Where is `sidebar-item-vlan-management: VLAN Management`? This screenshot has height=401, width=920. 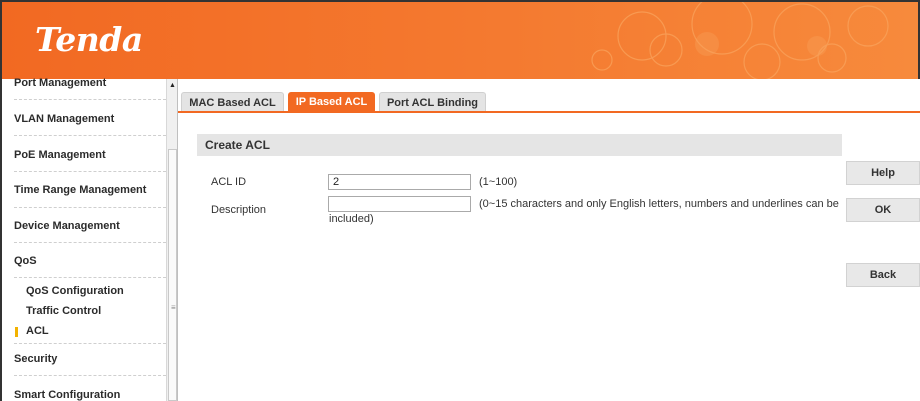
sidebar-item-vlan-management: VLAN Management is located at coordinates (90, 119).